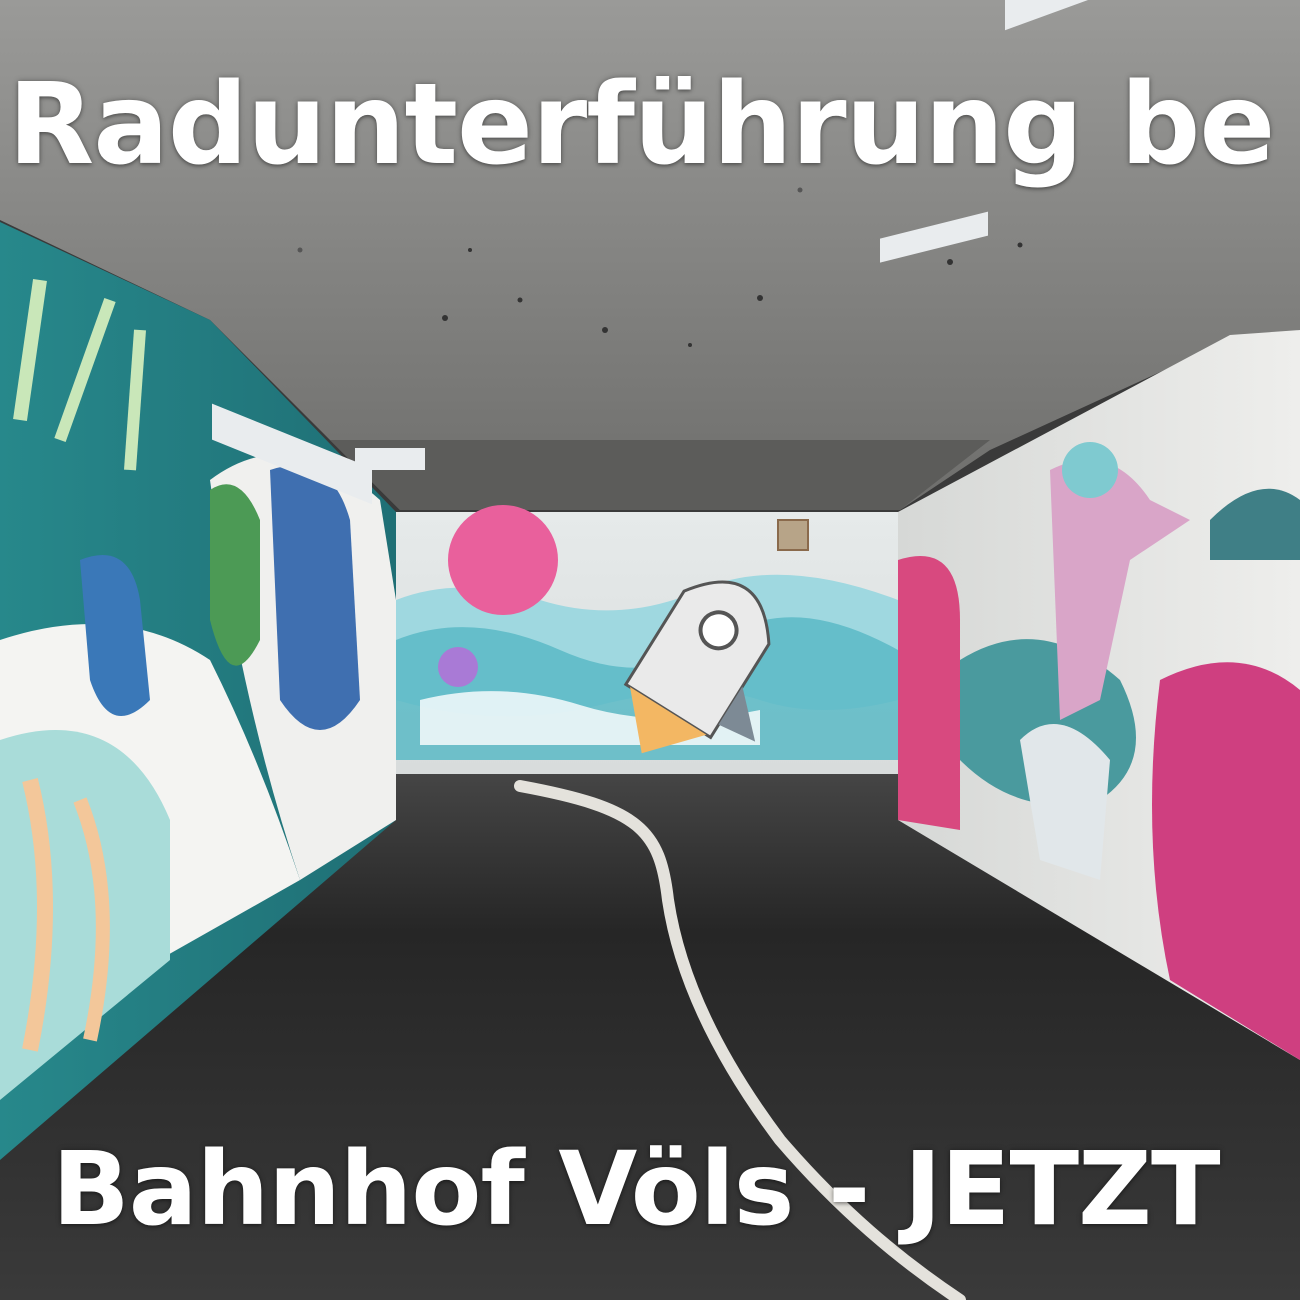 The image size is (1300, 1300). I want to click on caption-top: Radunterführung be, so click(641, 125).